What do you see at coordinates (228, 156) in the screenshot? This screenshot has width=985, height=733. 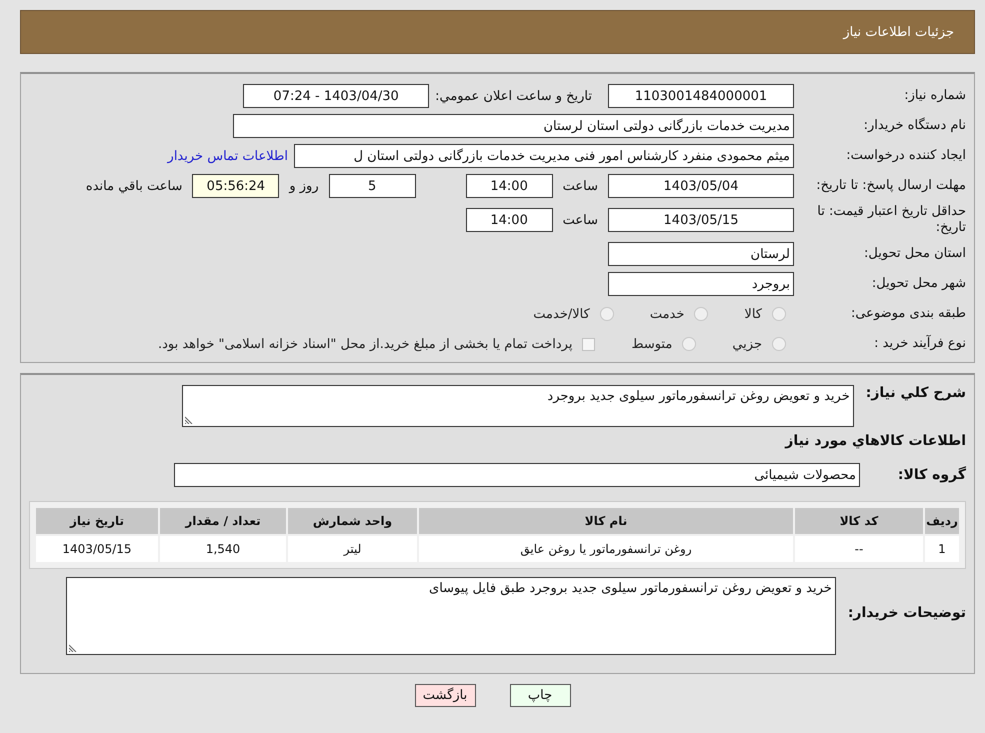 I see `buyer-contact-link: اطلاعات تماس خریدار` at bounding box center [228, 156].